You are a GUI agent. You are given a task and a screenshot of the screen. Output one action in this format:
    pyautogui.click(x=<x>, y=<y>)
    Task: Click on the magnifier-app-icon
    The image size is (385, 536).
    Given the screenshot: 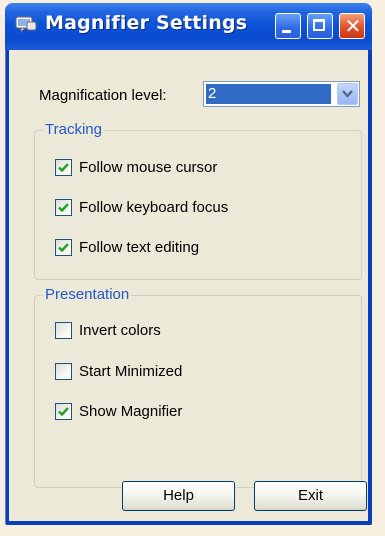 What is the action you would take?
    pyautogui.click(x=26, y=25)
    